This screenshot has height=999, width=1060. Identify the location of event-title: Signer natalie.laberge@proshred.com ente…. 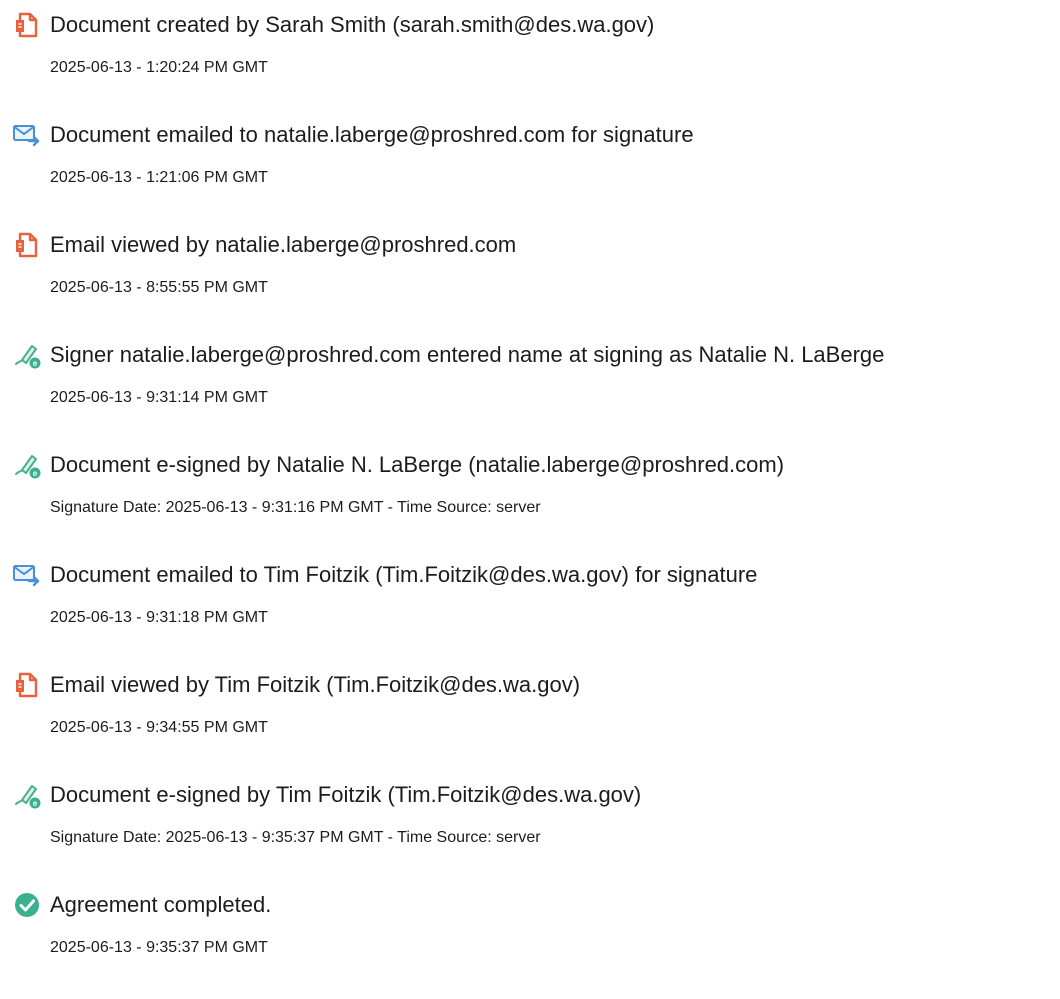
(467, 354).